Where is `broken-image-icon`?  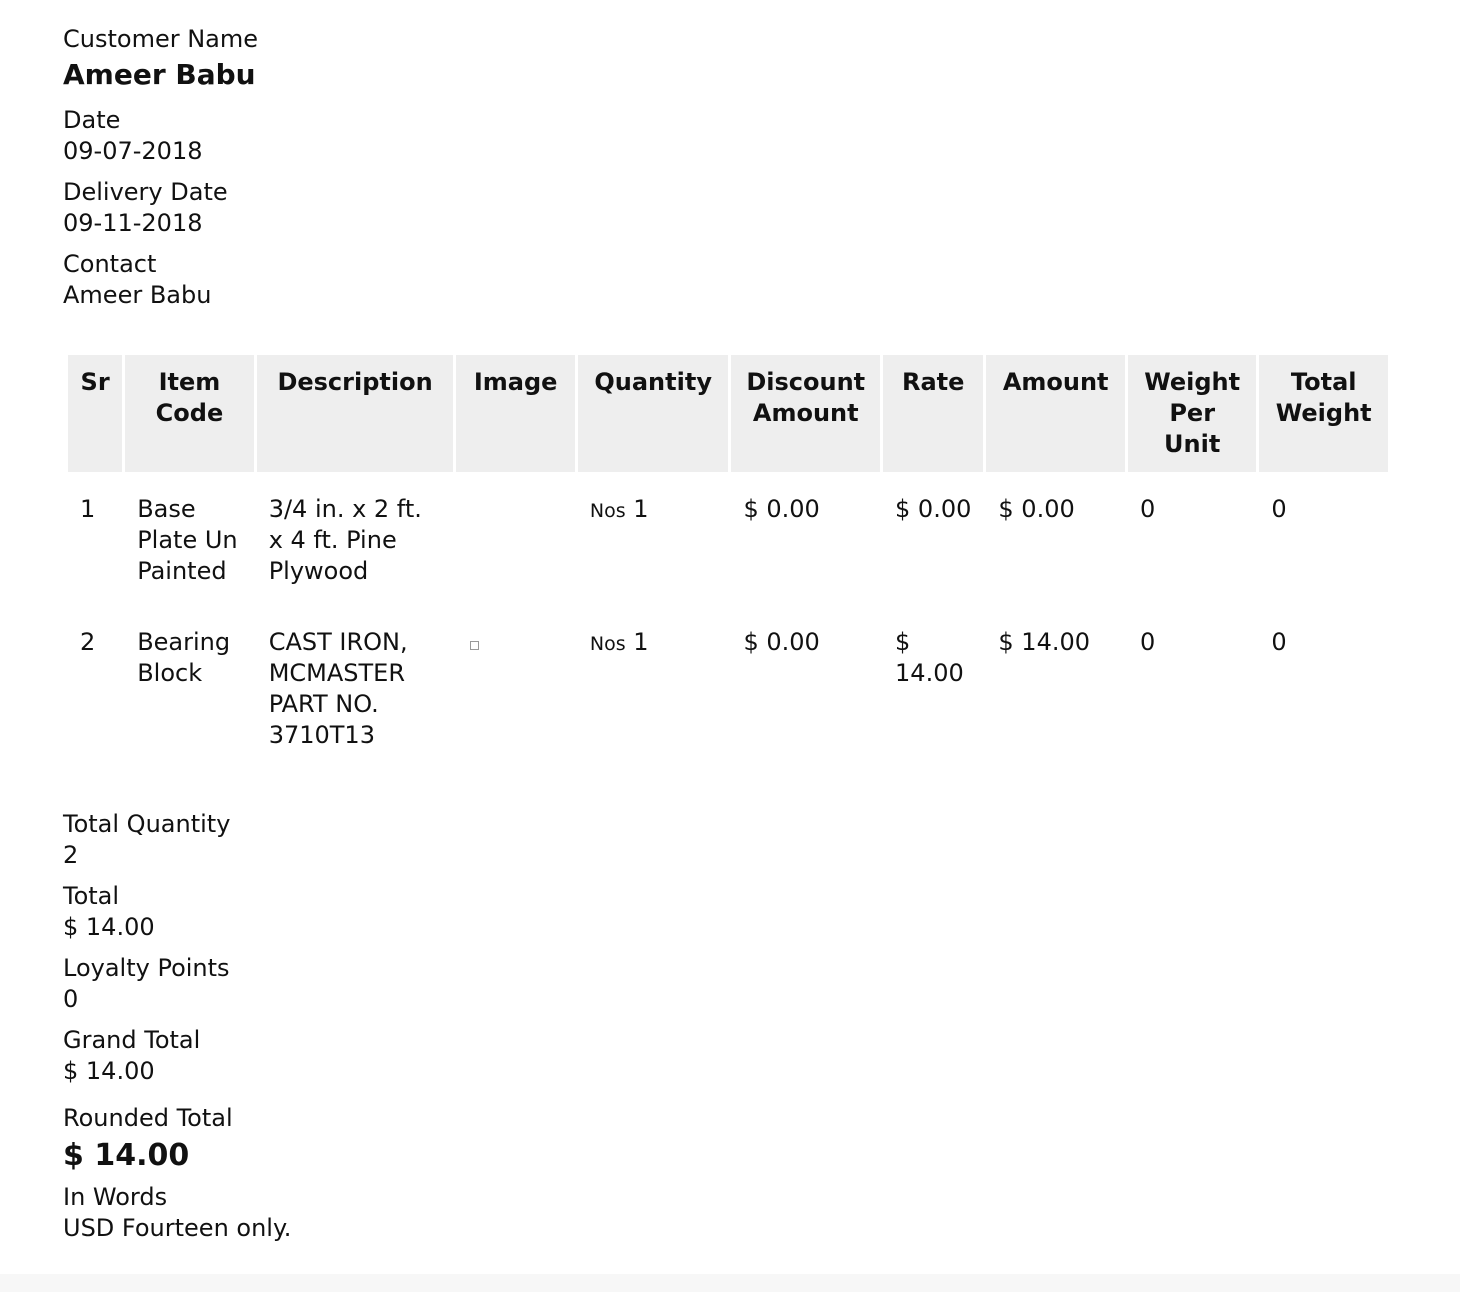
broken-image-icon is located at coordinates (475, 645).